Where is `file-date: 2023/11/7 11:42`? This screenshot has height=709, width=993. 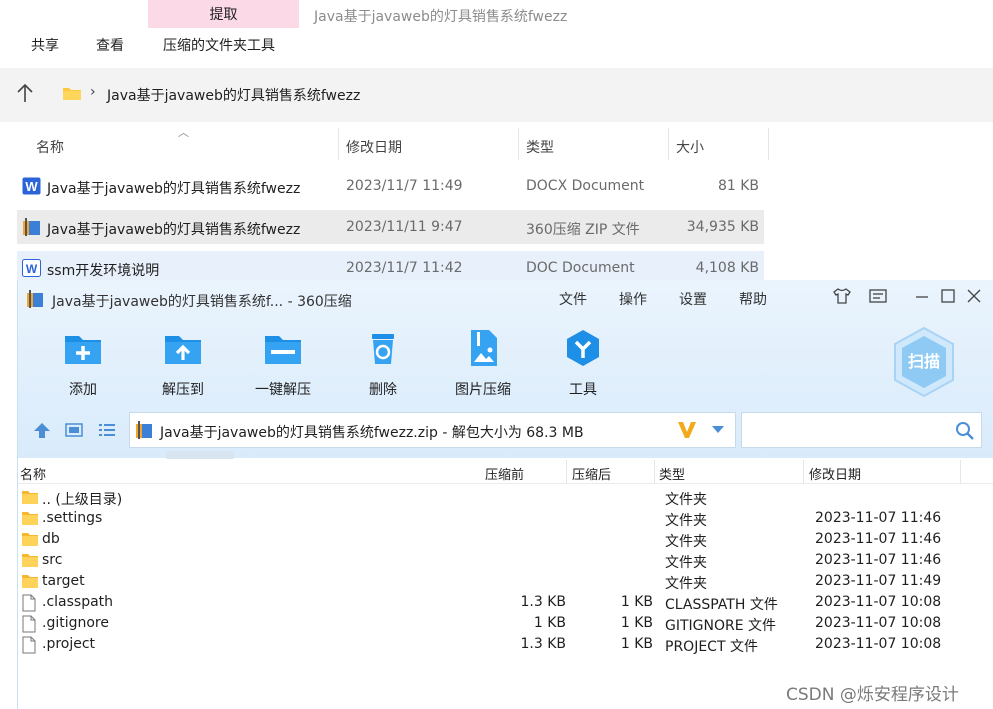
file-date: 2023/11/7 11:42 is located at coordinates (404, 268).